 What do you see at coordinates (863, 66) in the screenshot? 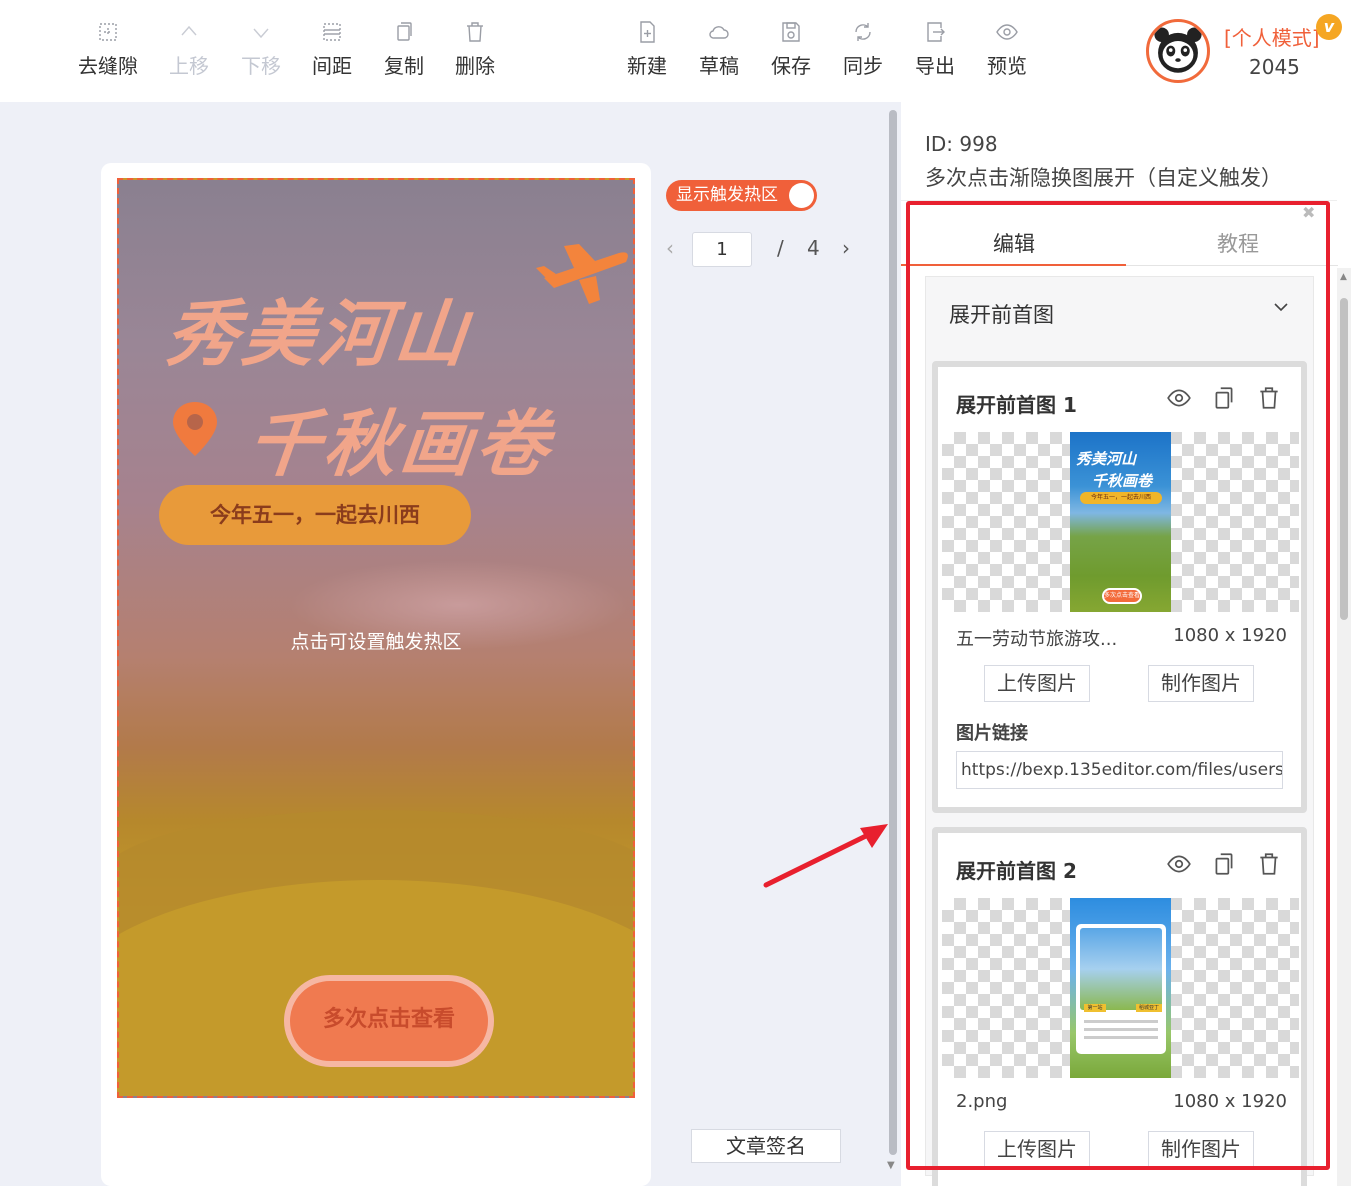
I see `sync-label: 同步` at bounding box center [863, 66].